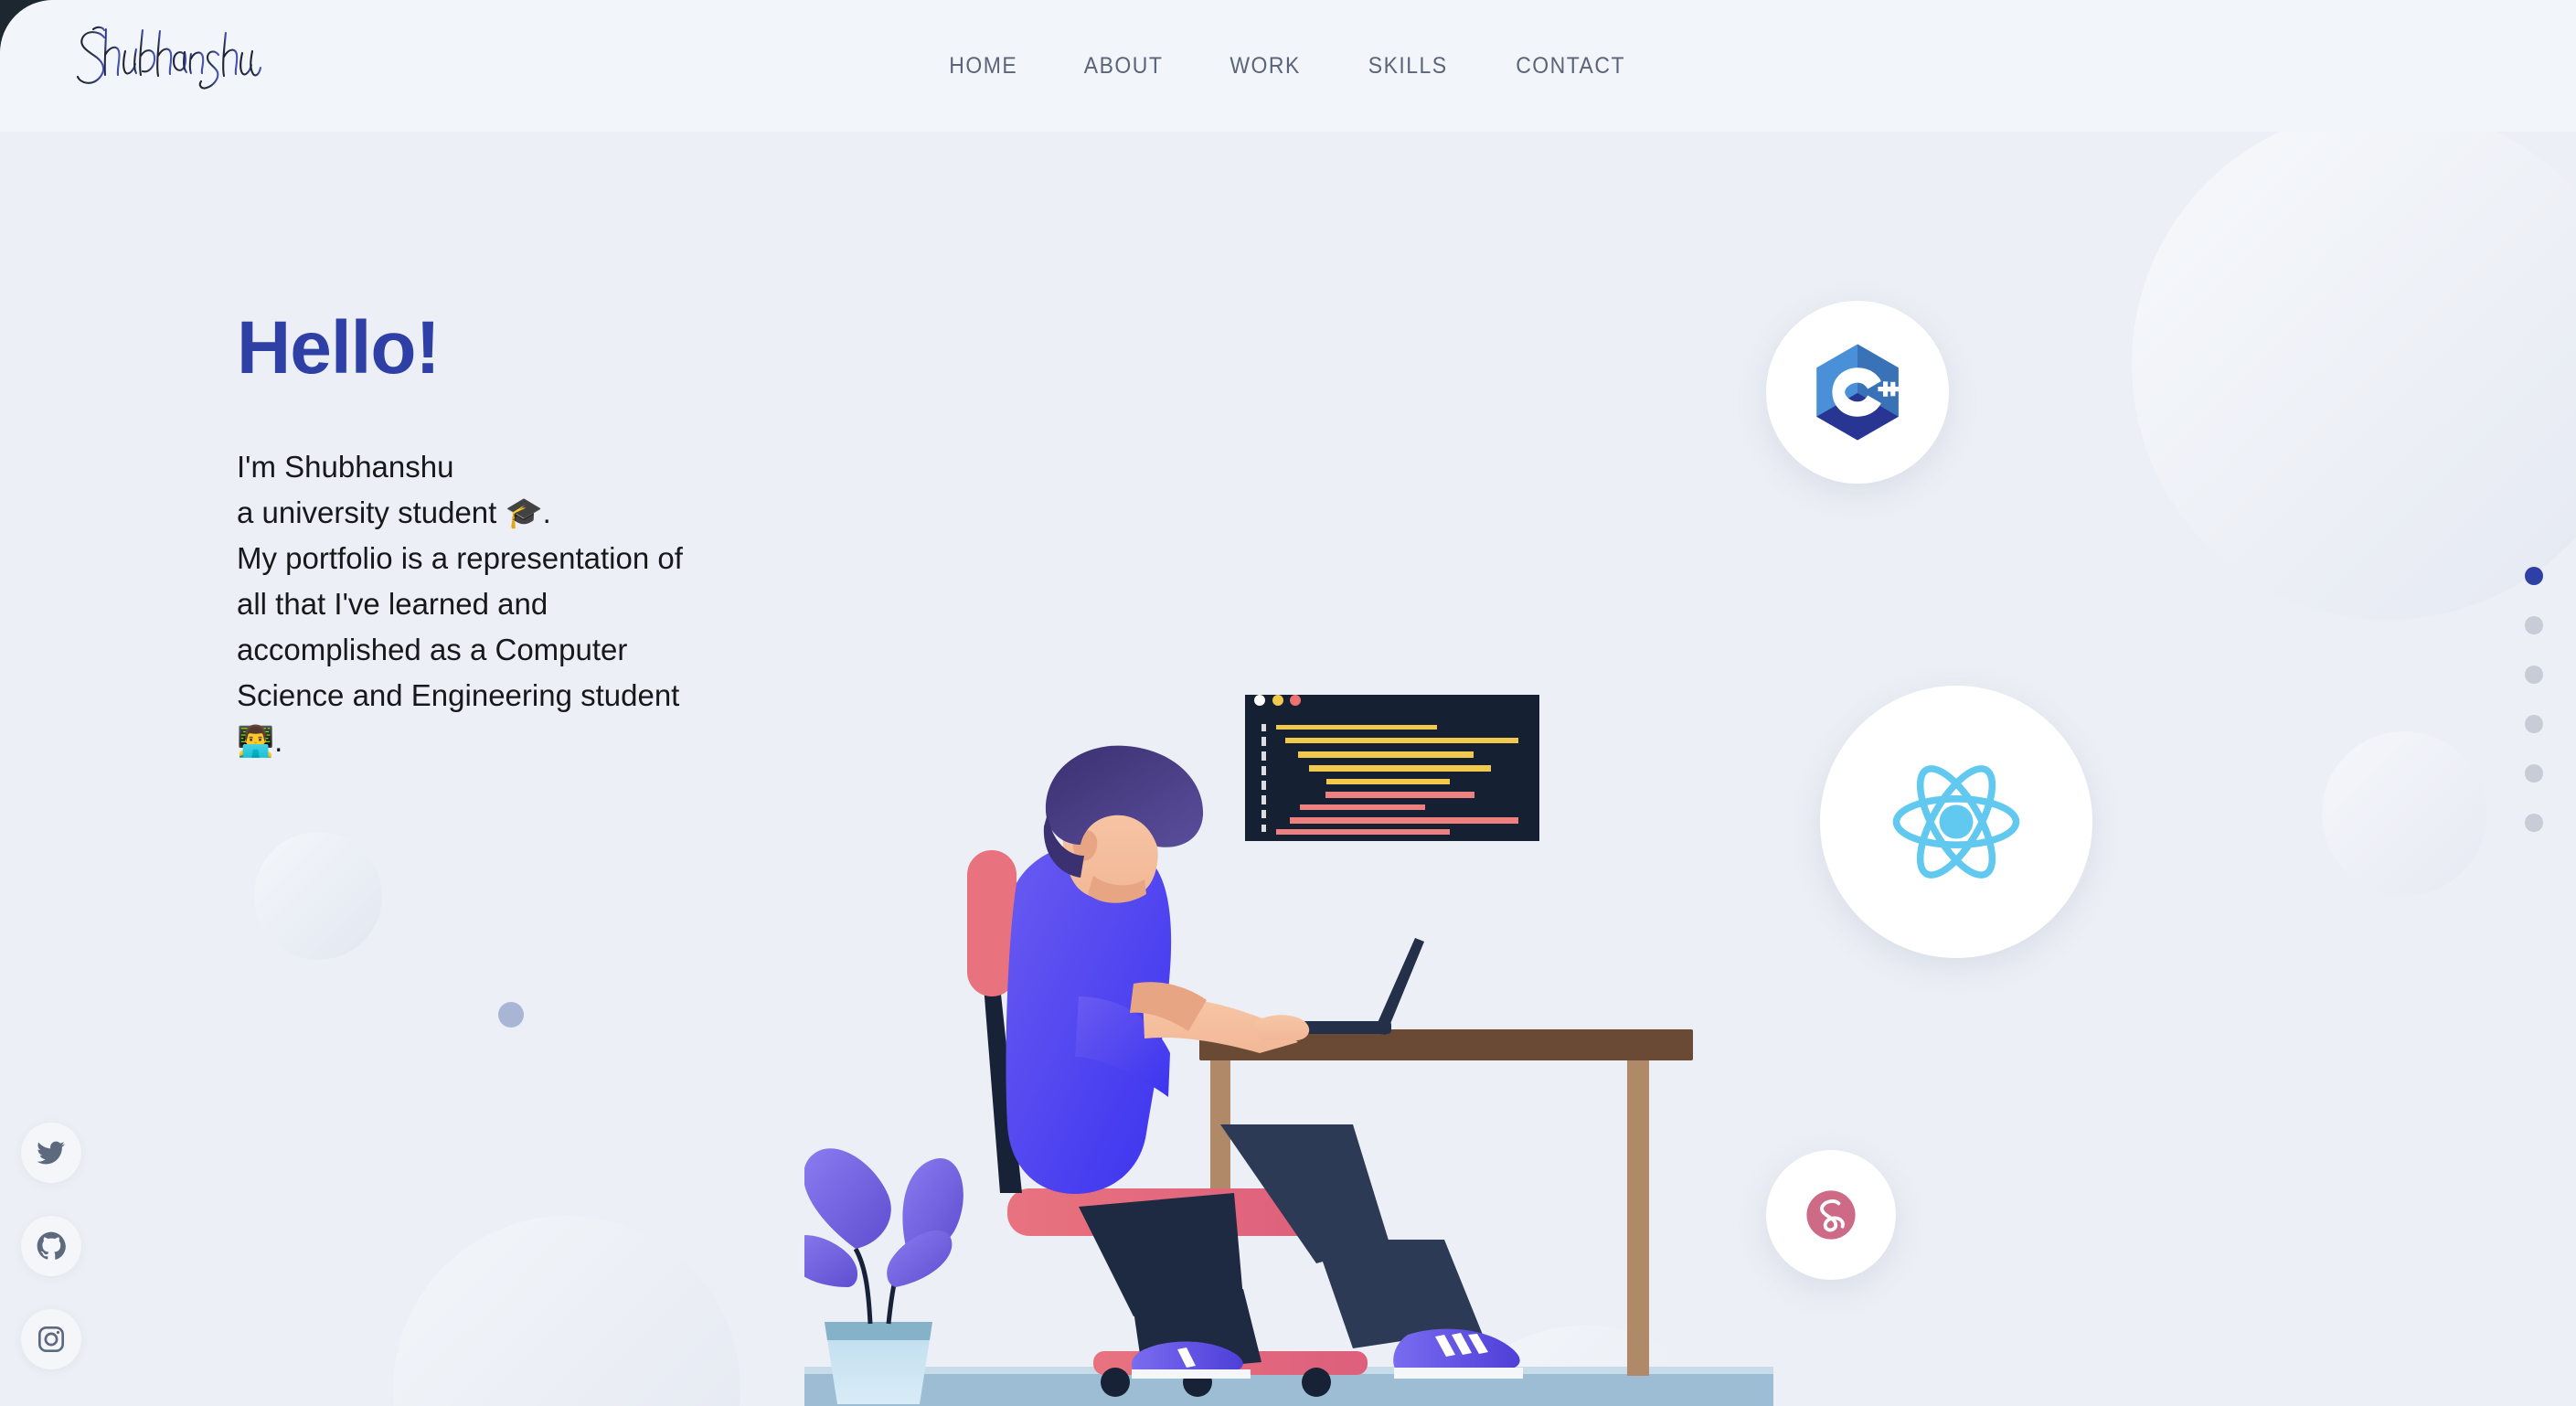 The height and width of the screenshot is (1406, 2576). What do you see at coordinates (566, 1311) in the screenshot?
I see `decorative-circle-bottom-left` at bounding box center [566, 1311].